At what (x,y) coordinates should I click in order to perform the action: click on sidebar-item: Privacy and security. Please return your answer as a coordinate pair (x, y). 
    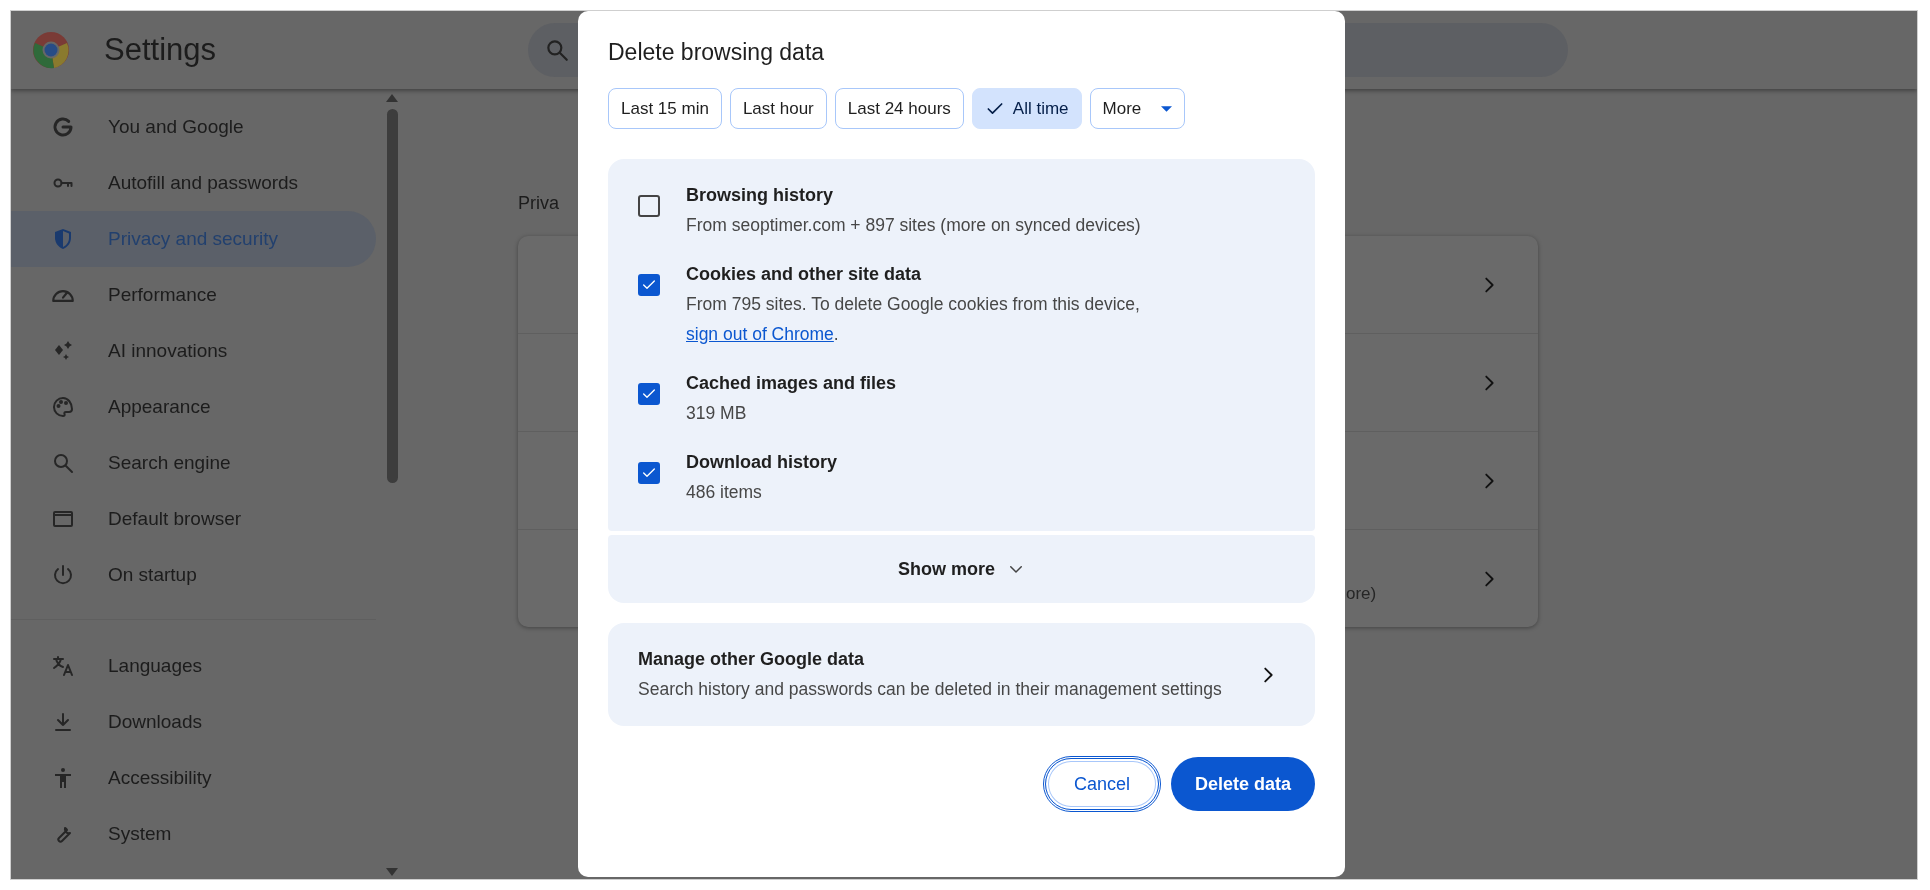
    Looking at the image, I should click on (193, 239).